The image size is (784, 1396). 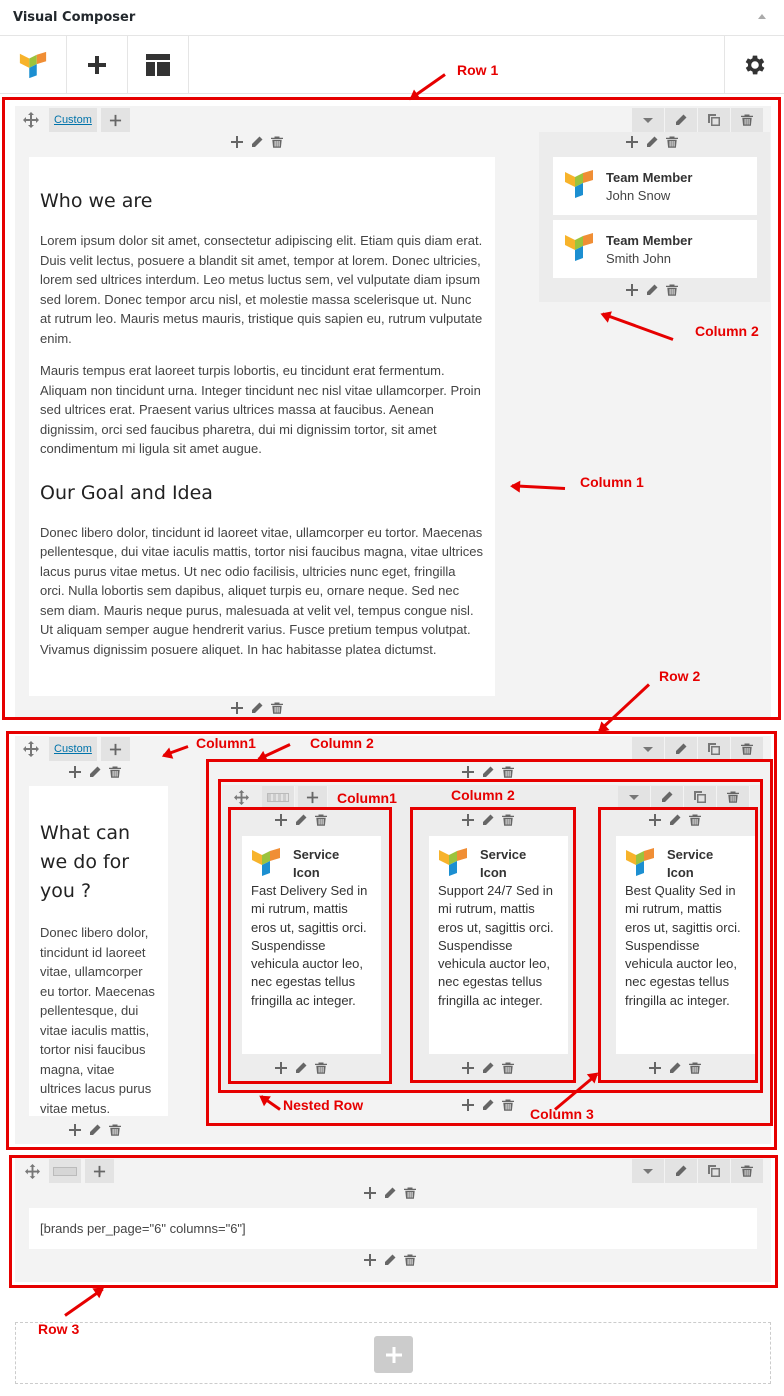 I want to click on annotation-arrow, so click(x=84, y=1302).